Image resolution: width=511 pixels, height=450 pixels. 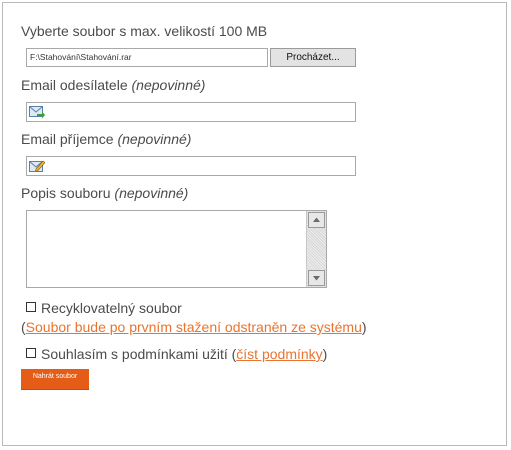 I want to click on agree-label: Souhlasím s podmínkami užití (, so click(x=139, y=354).